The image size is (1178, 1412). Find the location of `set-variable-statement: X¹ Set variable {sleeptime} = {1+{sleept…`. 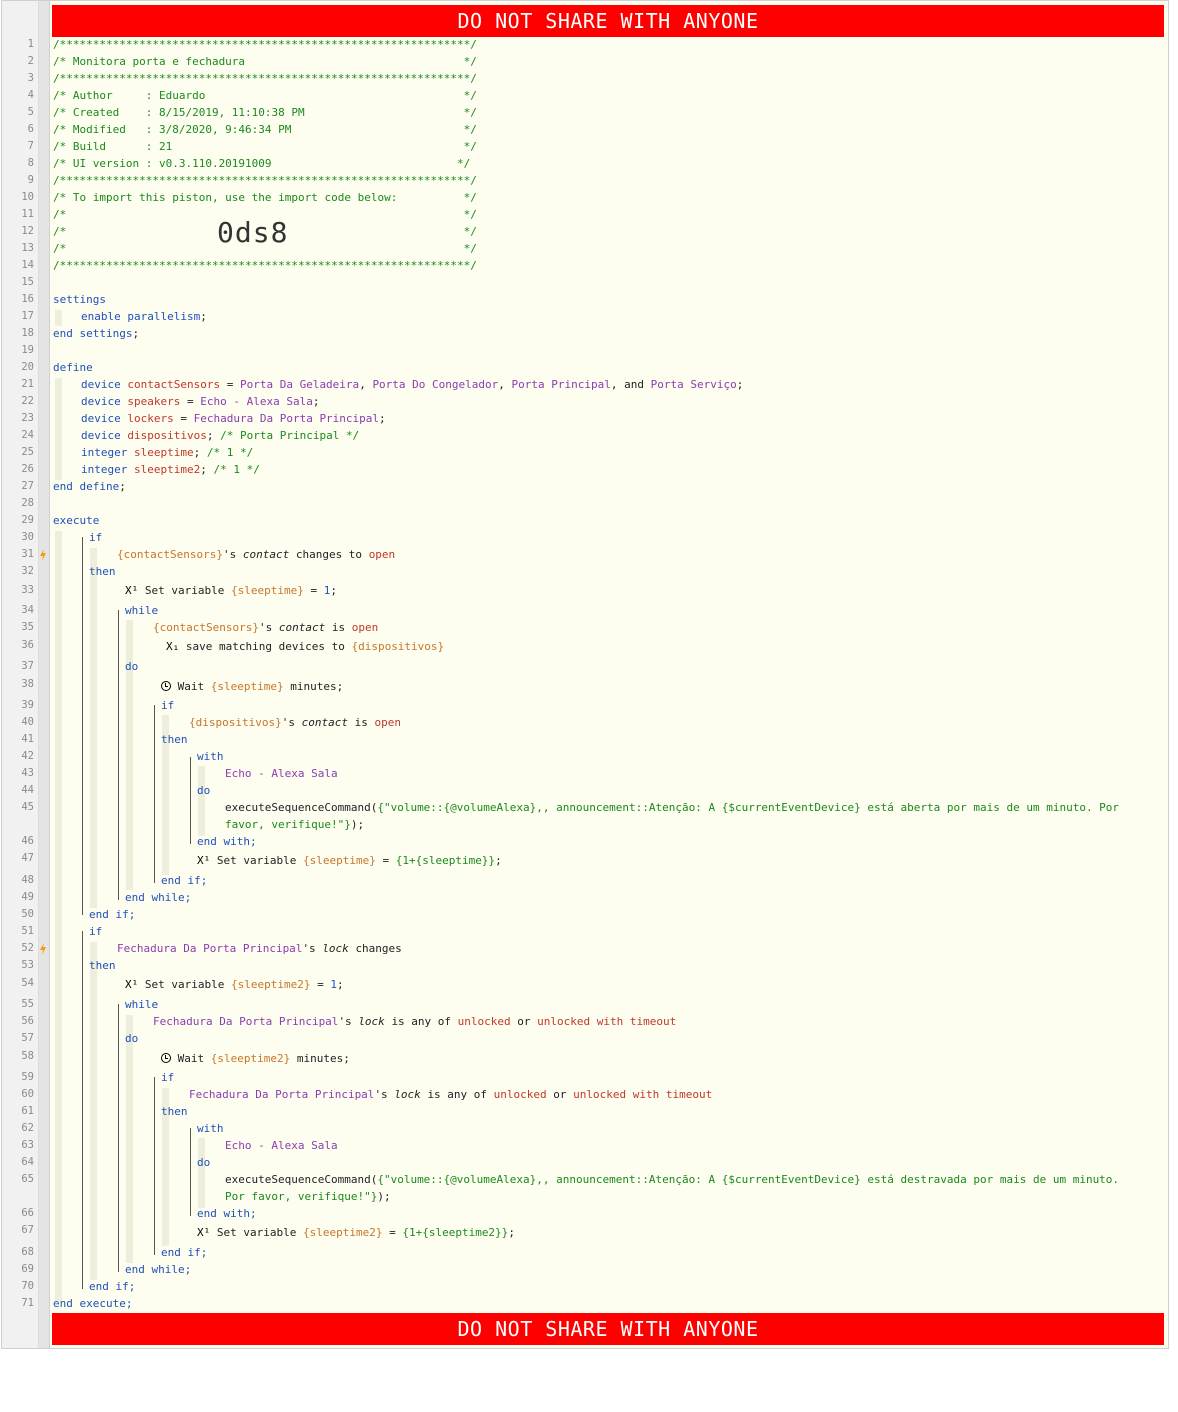

set-variable-statement: X¹ Set variable {sleeptime} = {1+{sleept… is located at coordinates (349, 860).